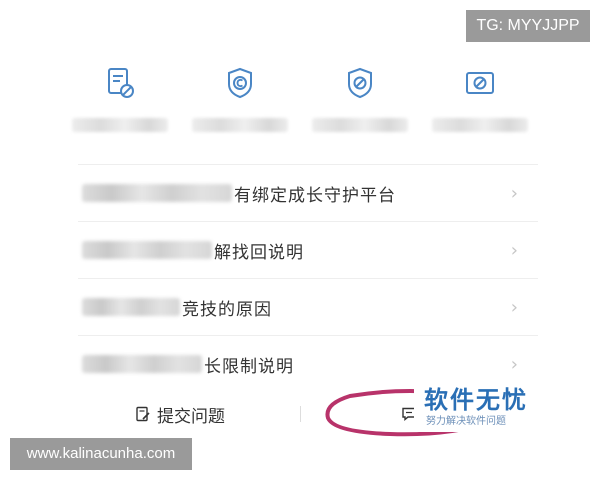  What do you see at coordinates (143, 414) in the screenshot?
I see `edit-document-icon` at bounding box center [143, 414].